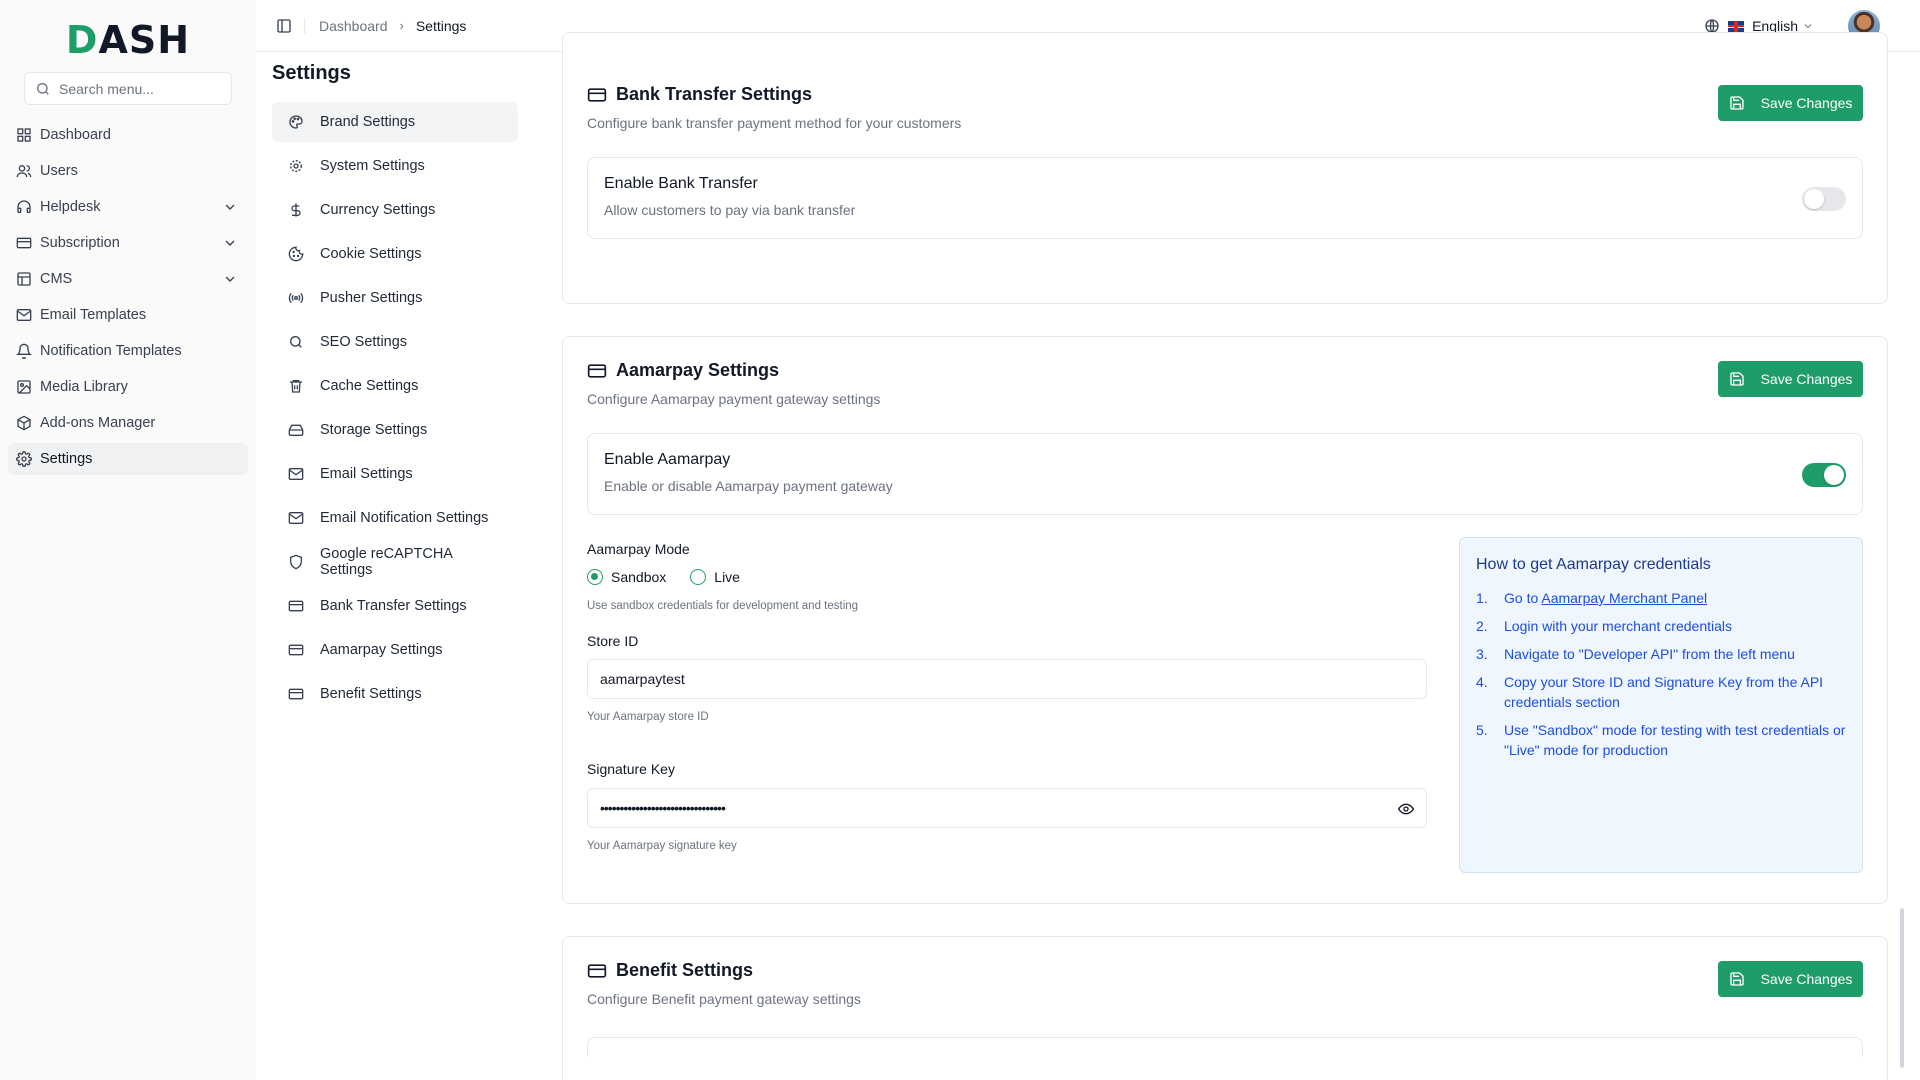  What do you see at coordinates (395, 430) in the screenshot?
I see `settings-nav-storage: Storage Settings` at bounding box center [395, 430].